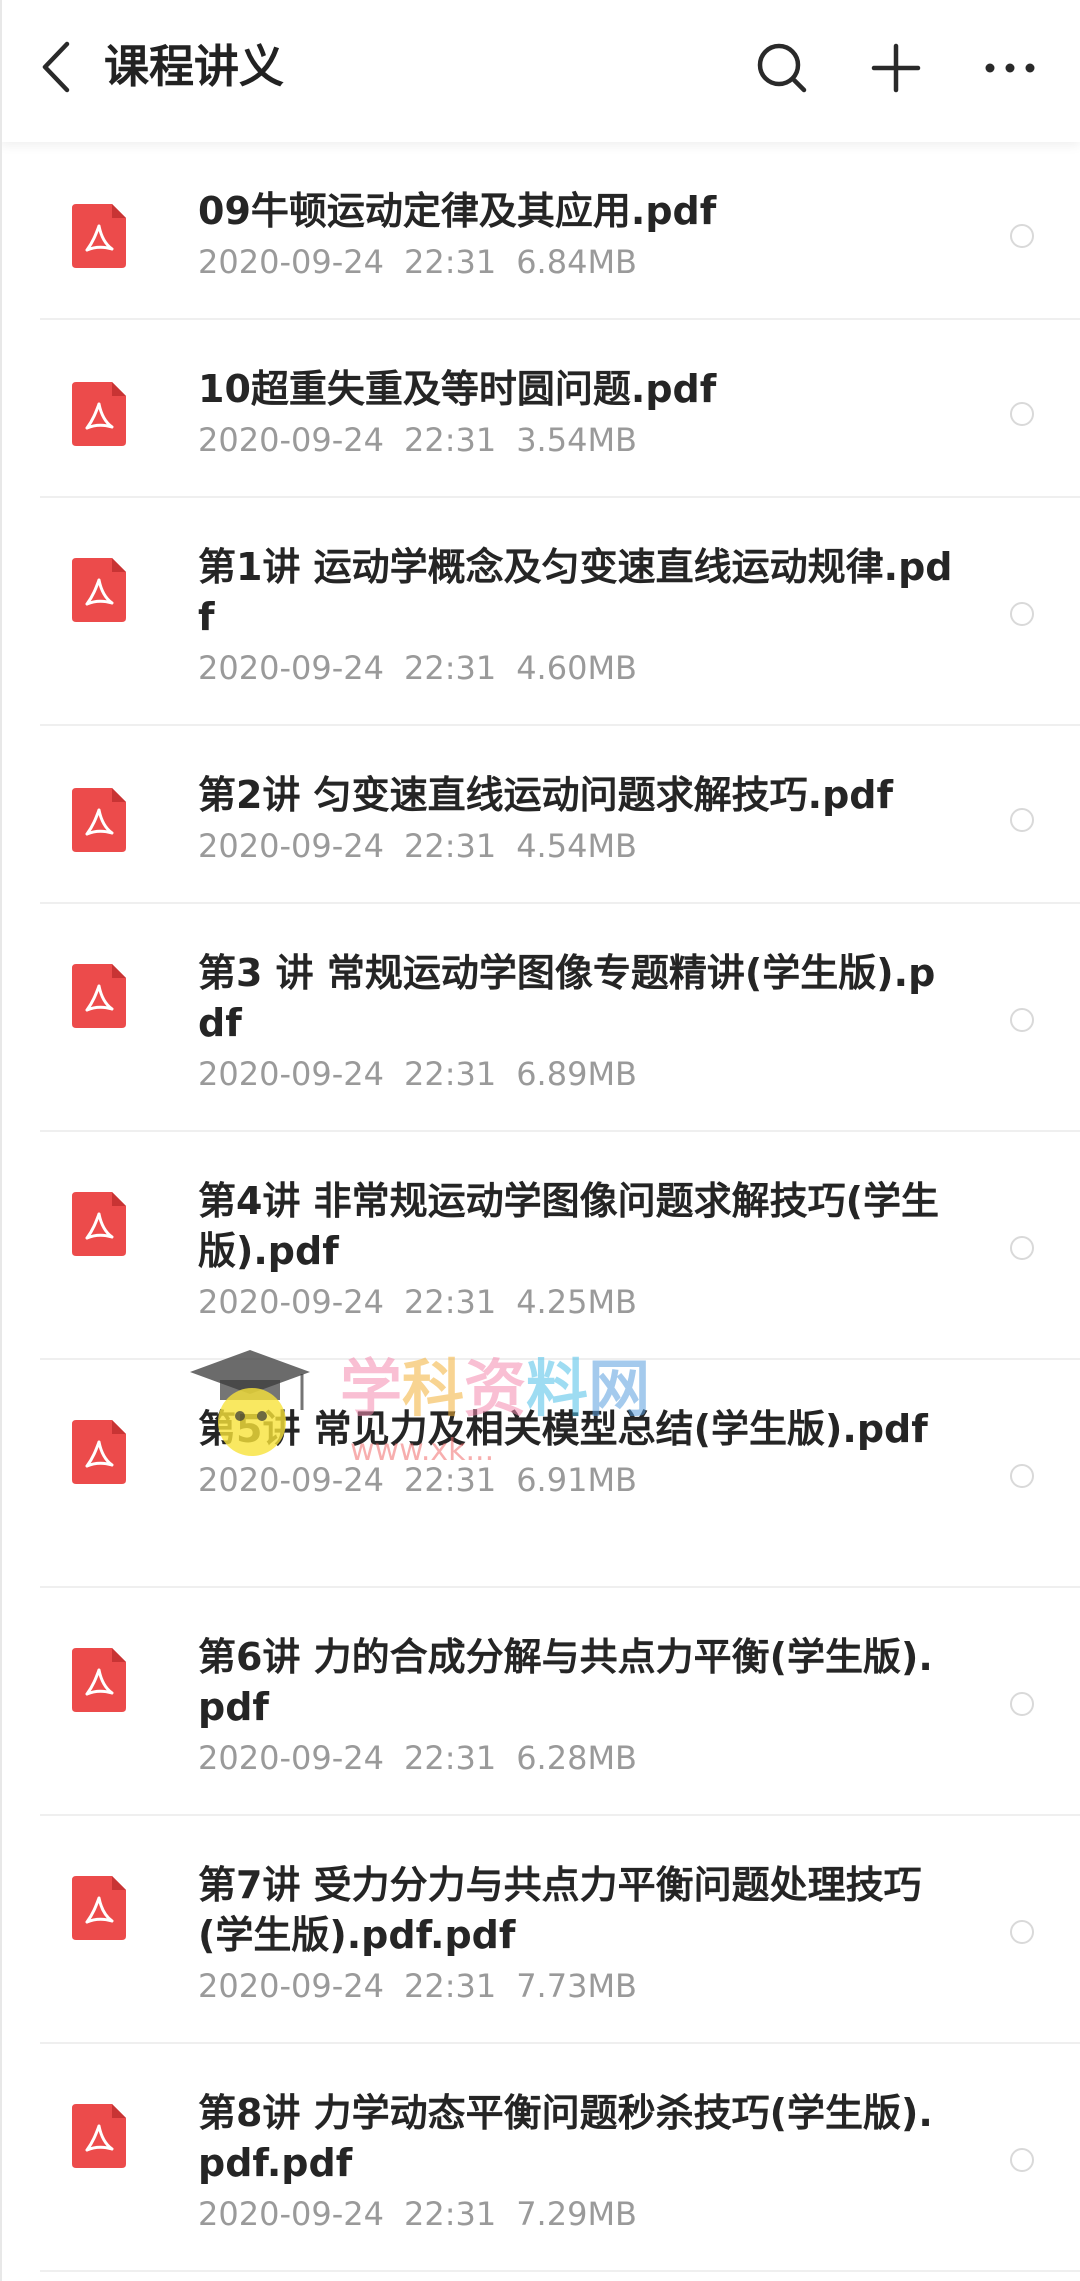 The height and width of the screenshot is (2281, 1080). Describe the element at coordinates (546, 795) in the screenshot. I see `file-name: 第2讲 匀变速直线运动问题求解技巧.pdf` at that location.